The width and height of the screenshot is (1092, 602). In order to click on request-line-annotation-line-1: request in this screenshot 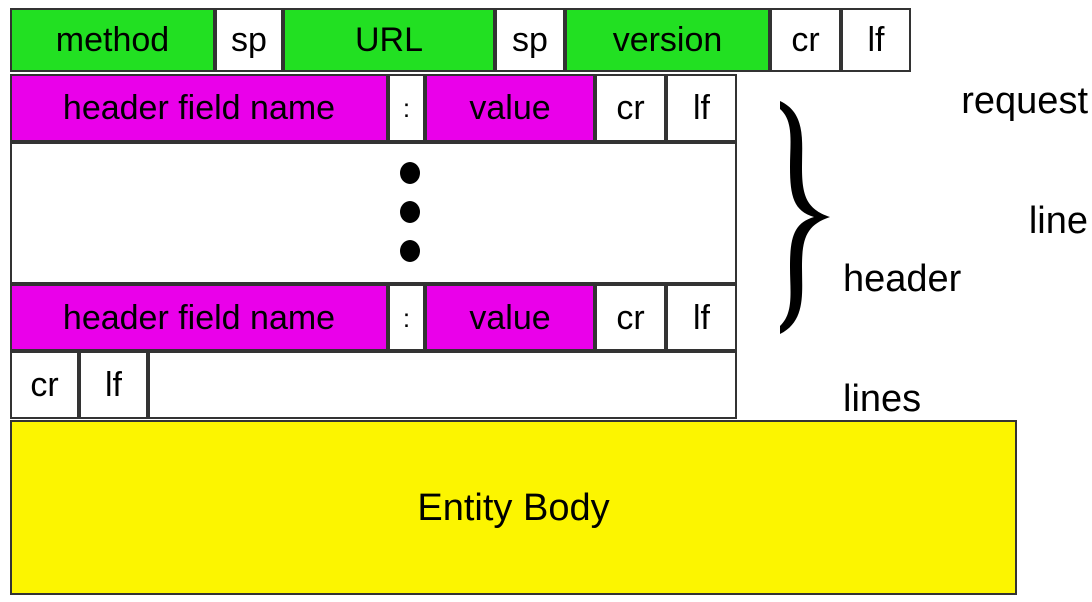, I will do `click(1024, 100)`.